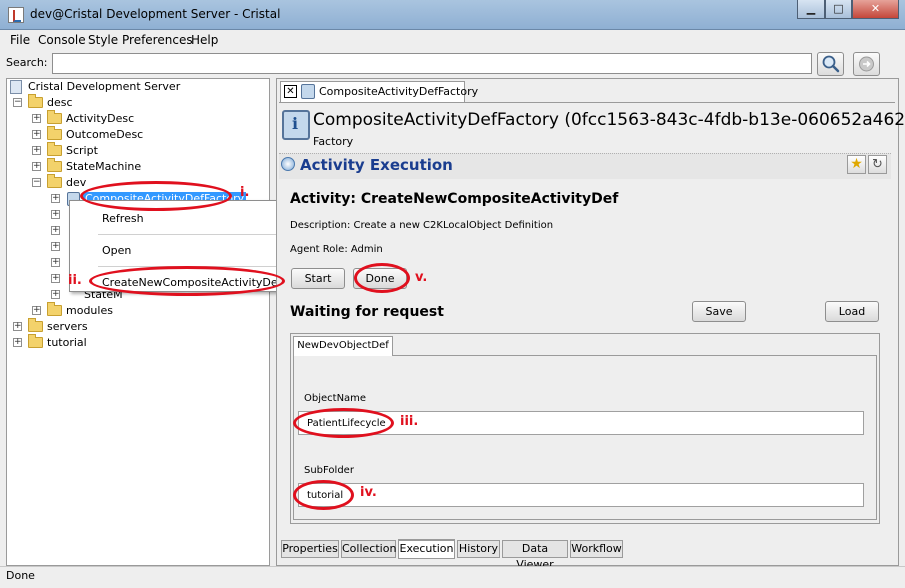 This screenshot has height=588, width=905. Describe the element at coordinates (421, 277) in the screenshot. I see `annotation-label-v: v.` at that location.